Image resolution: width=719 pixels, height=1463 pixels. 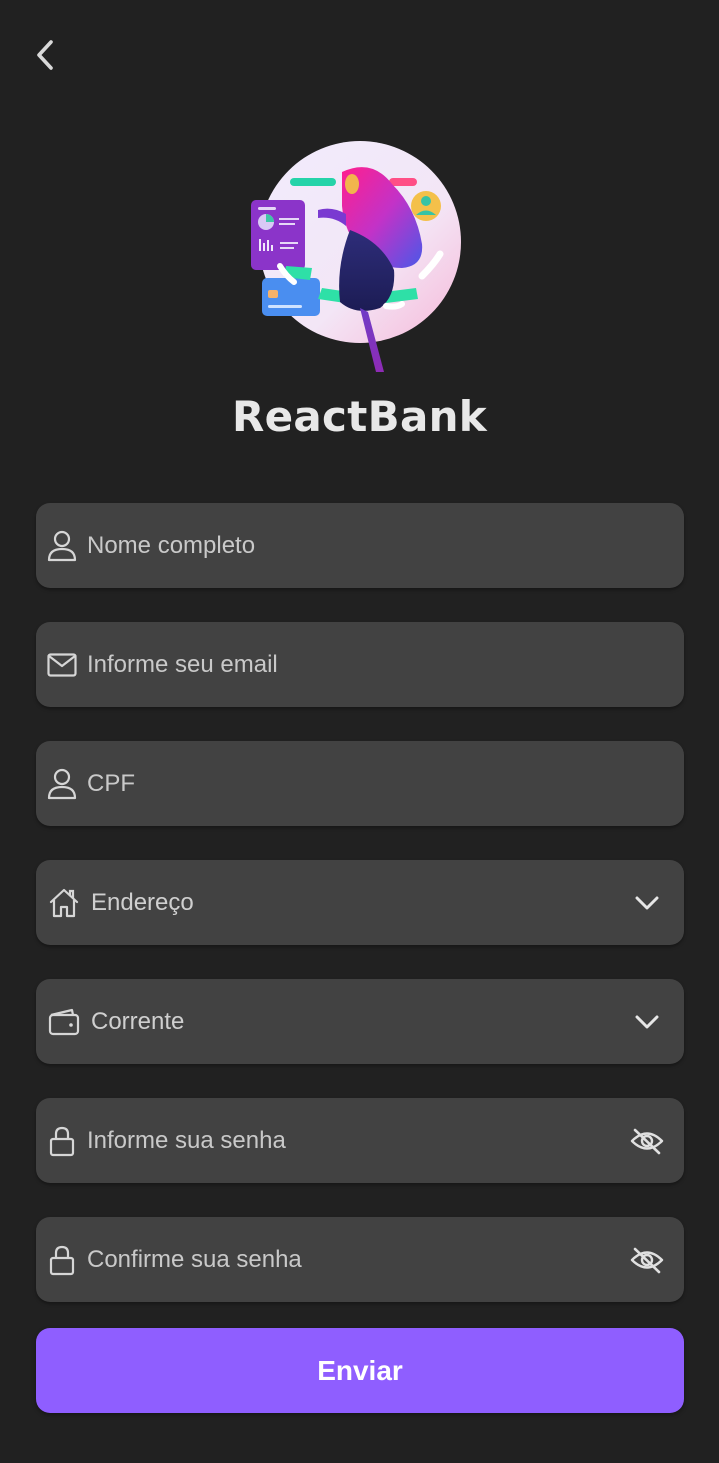 What do you see at coordinates (350, 783) in the screenshot?
I see `cpf-input` at bounding box center [350, 783].